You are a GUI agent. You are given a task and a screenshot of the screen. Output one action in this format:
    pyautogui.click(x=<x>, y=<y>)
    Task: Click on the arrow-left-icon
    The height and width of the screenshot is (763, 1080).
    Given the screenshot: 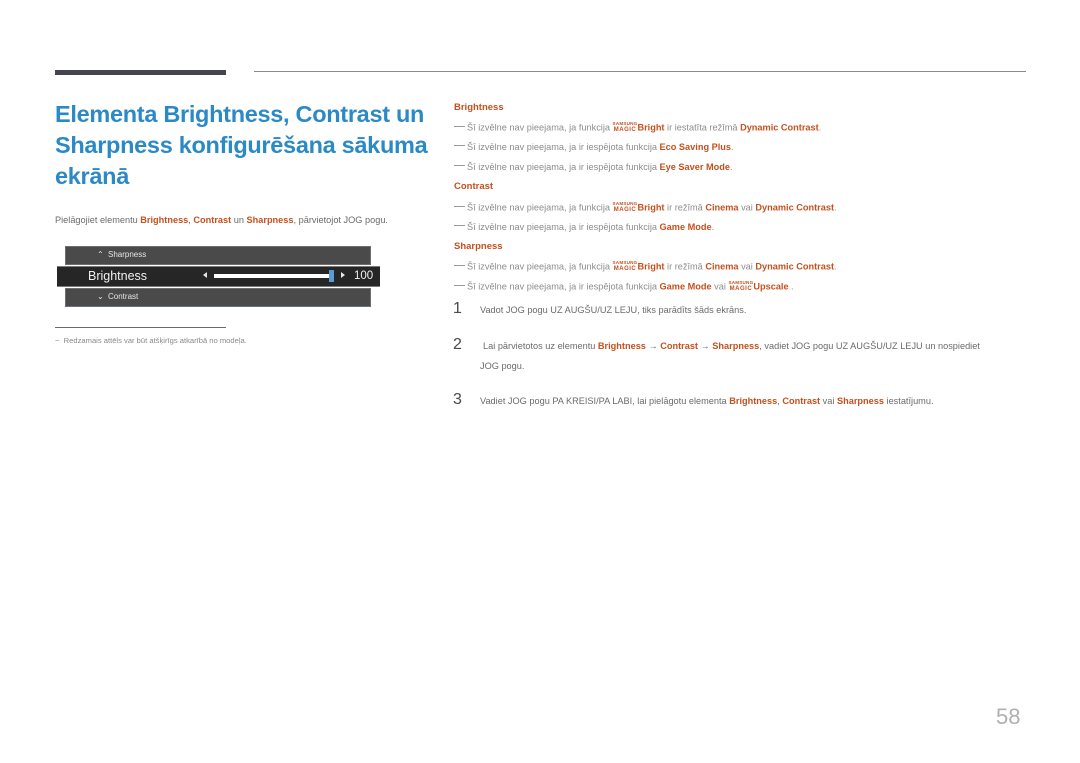 What is the action you would take?
    pyautogui.click(x=205, y=275)
    